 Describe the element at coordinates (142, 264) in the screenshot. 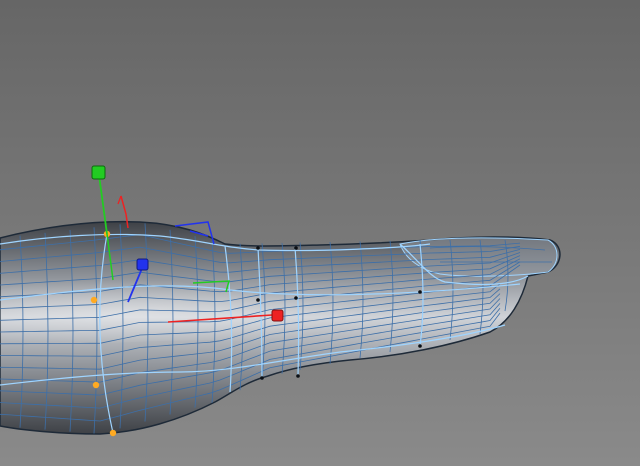

I see `blue-square-handle-icon` at that location.